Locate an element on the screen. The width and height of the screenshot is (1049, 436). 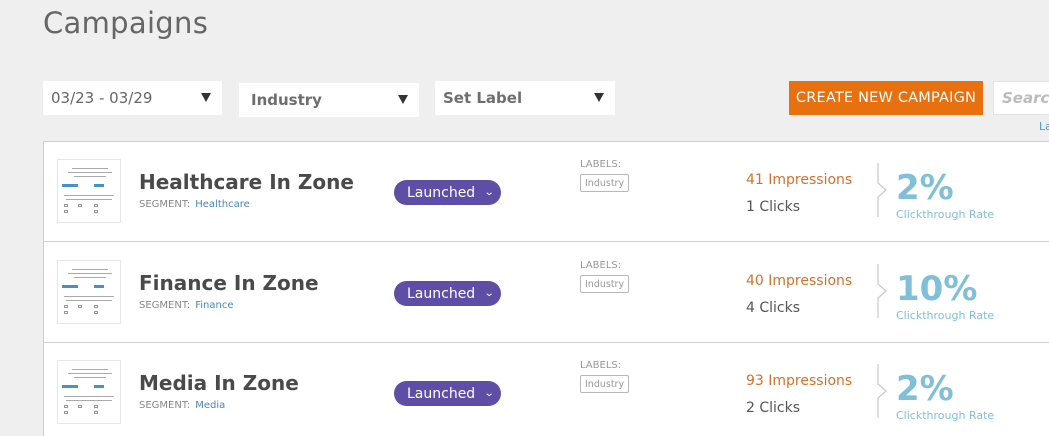
clicks-count: 2 Clicks is located at coordinates (773, 408).